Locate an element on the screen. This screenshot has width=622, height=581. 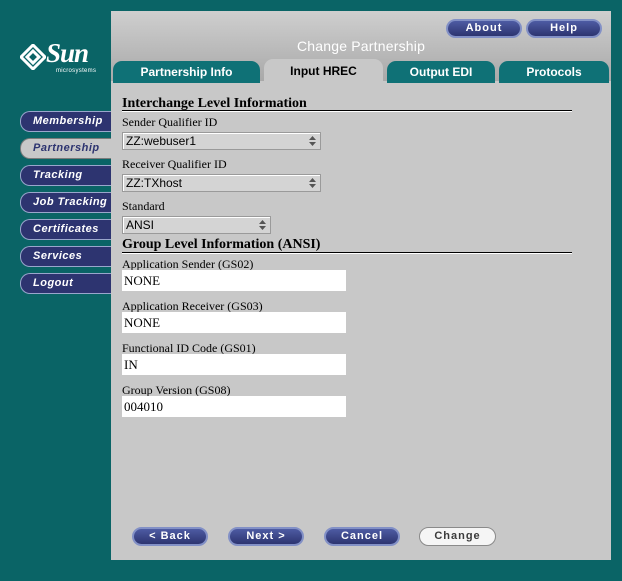
sun-logo: Sun microsystems is located at coordinates (60, 59).